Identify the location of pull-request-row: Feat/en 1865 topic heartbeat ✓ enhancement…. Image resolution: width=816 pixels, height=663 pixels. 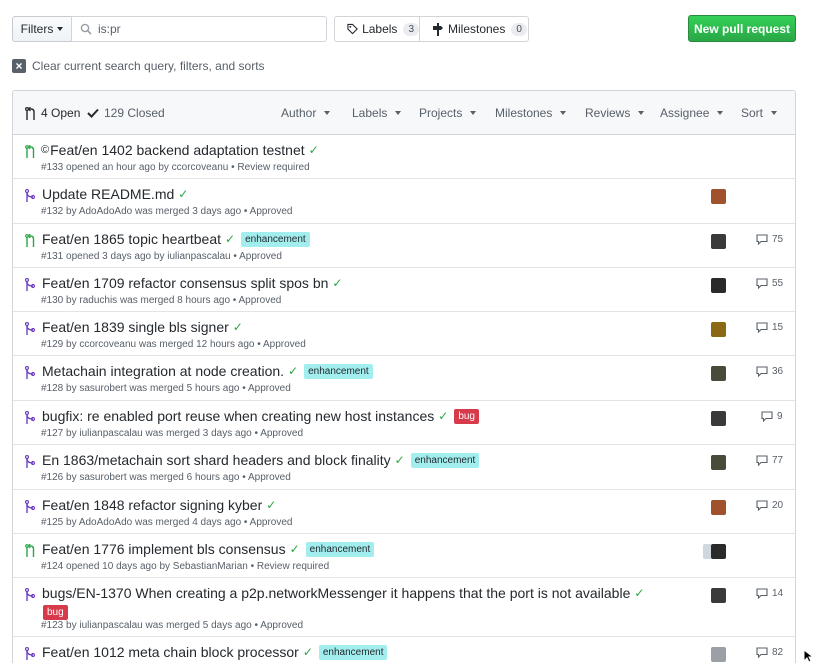
(404, 246).